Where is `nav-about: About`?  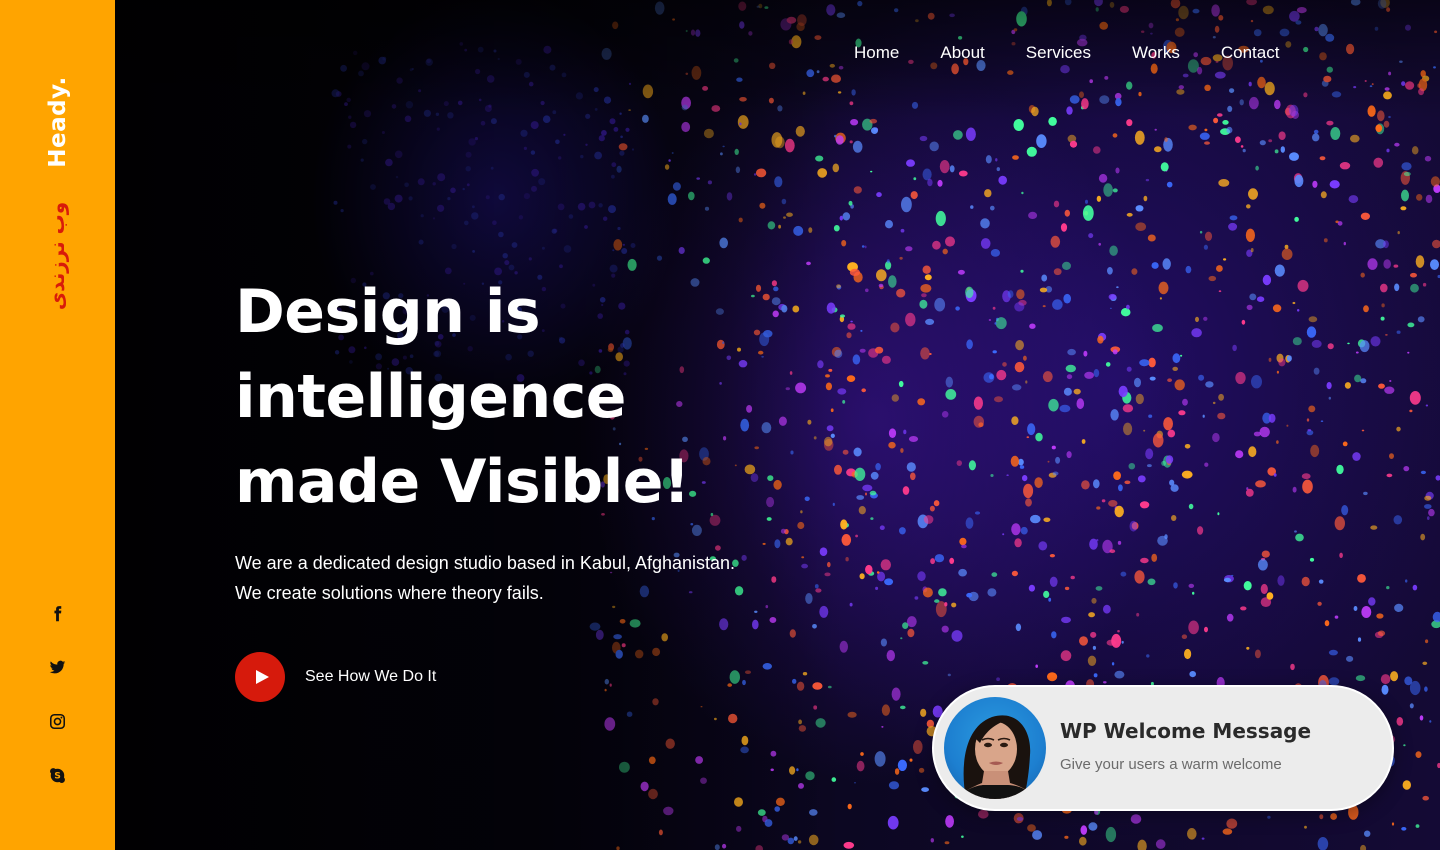 nav-about: About is located at coordinates (962, 53).